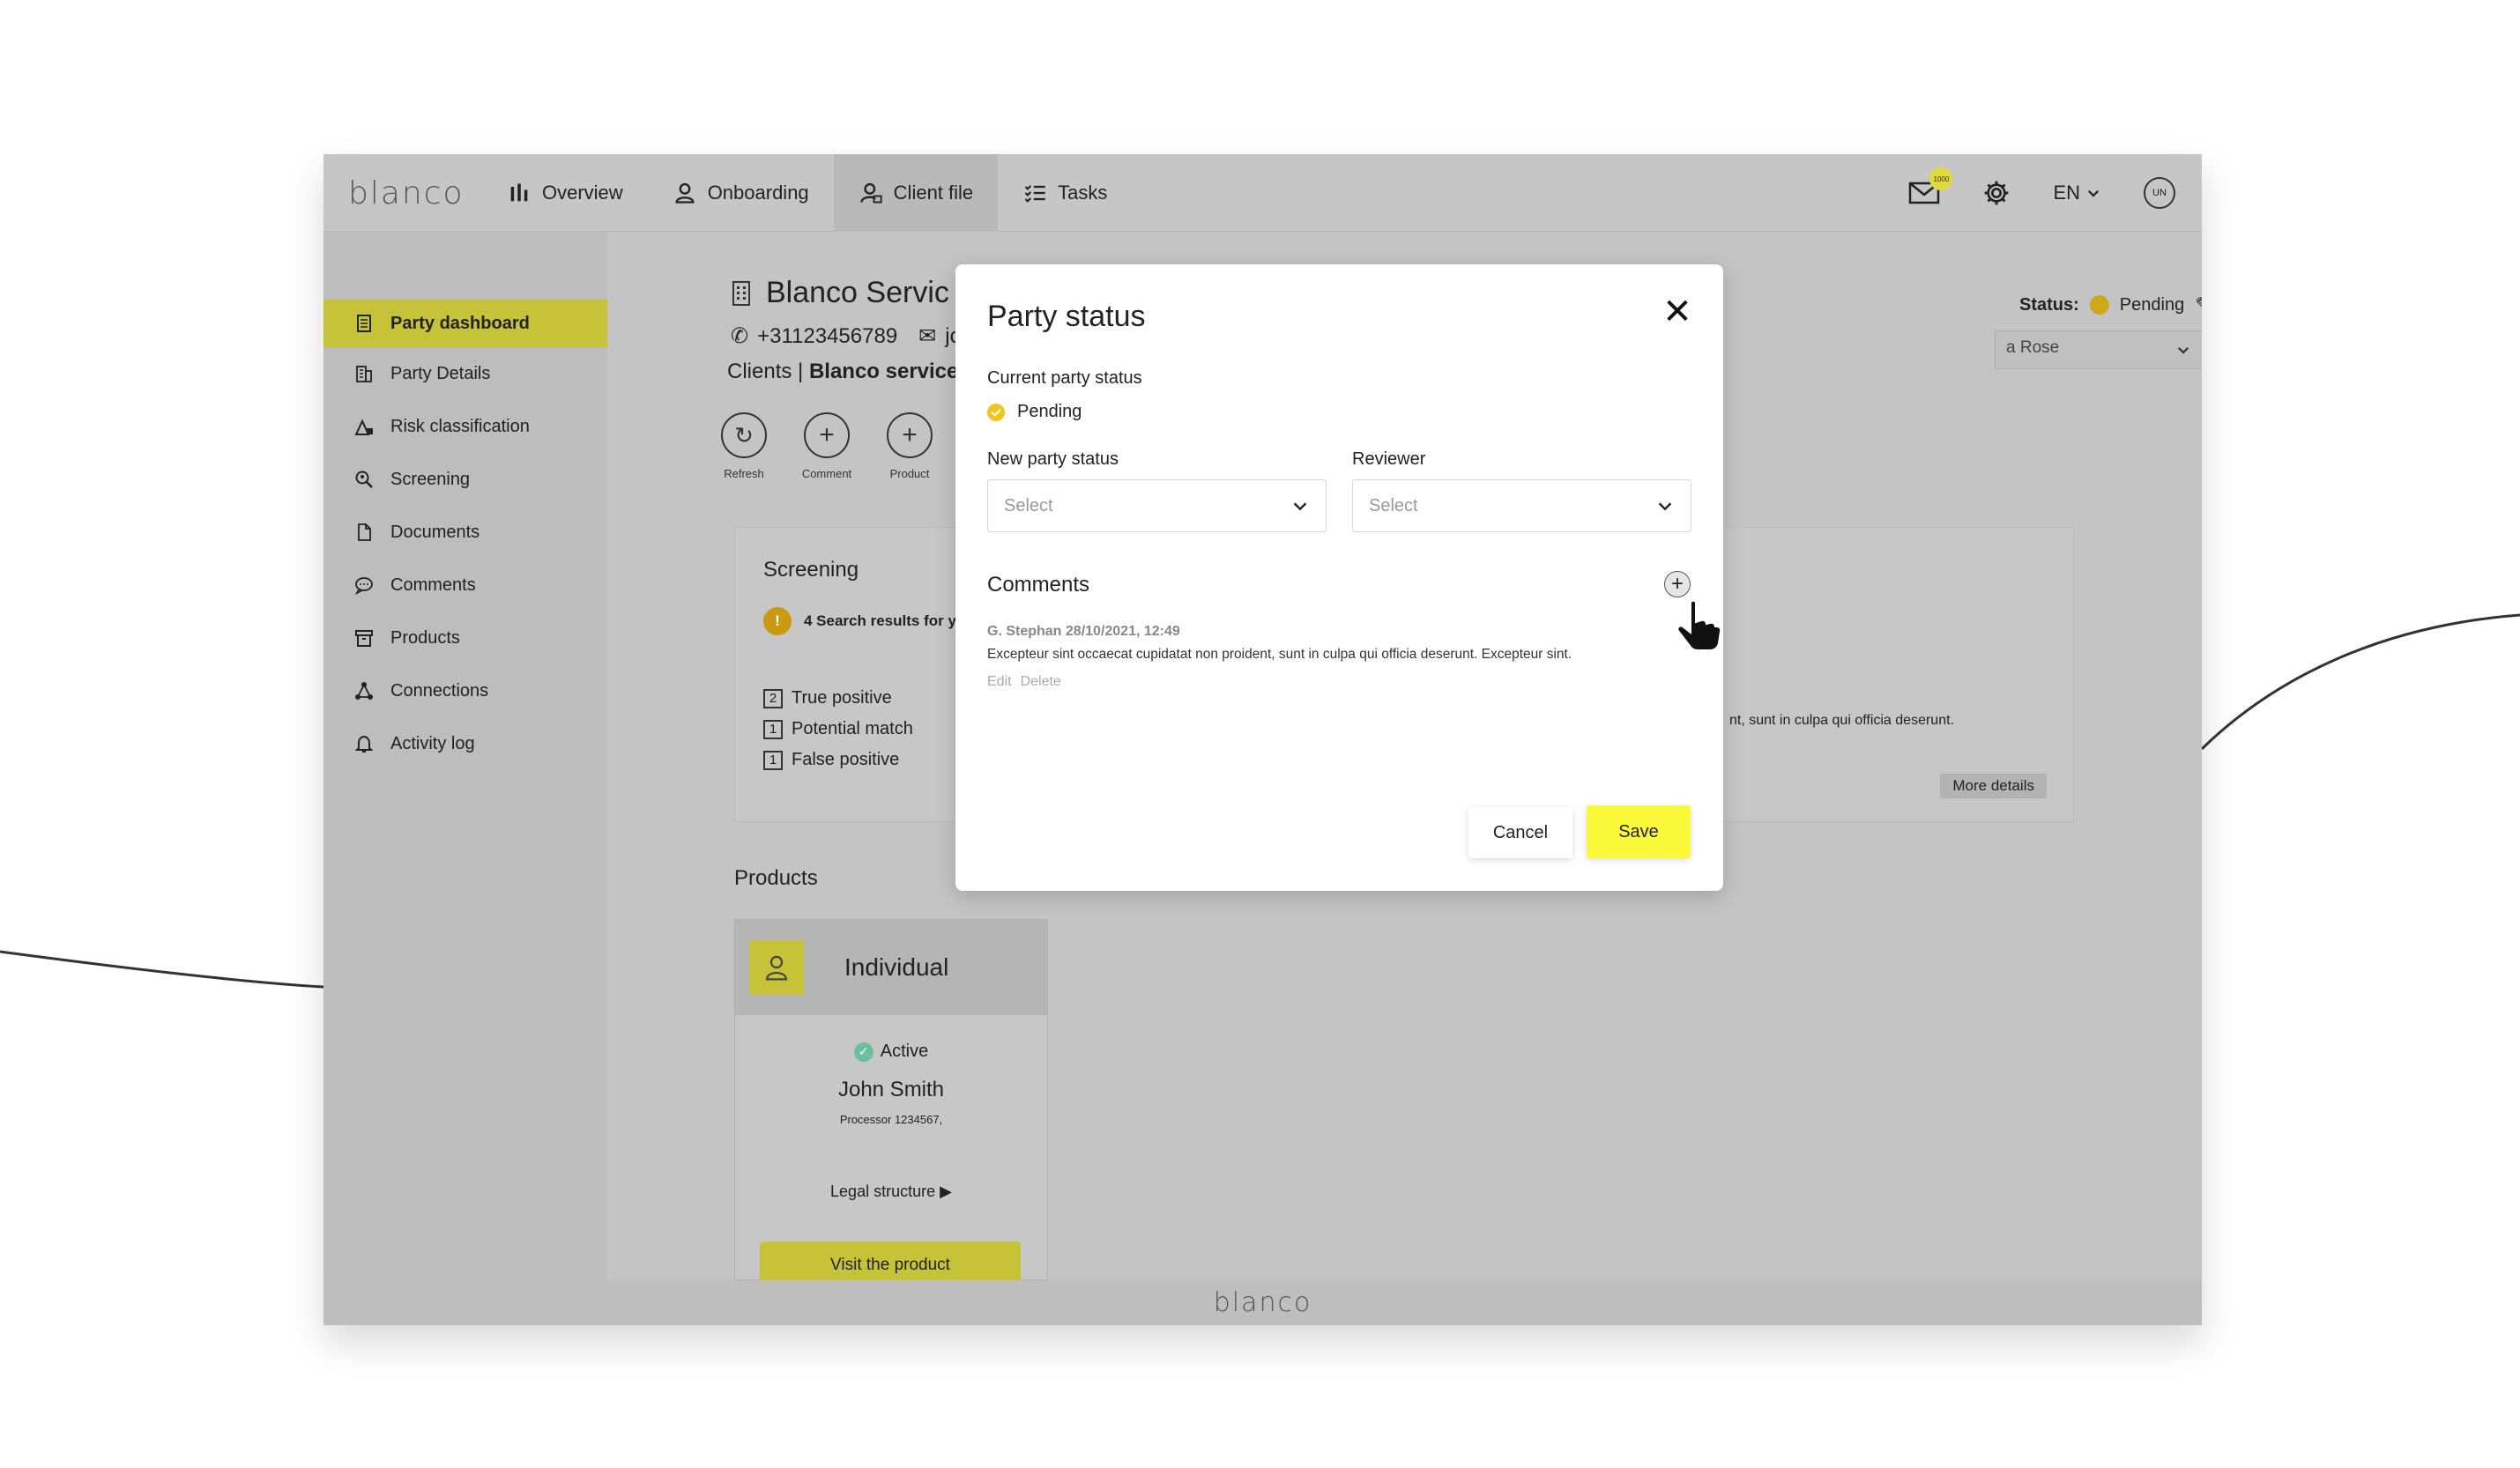 The width and height of the screenshot is (2520, 1468). Describe the element at coordinates (1157, 505) in the screenshot. I see `new-status-select: Select` at that location.